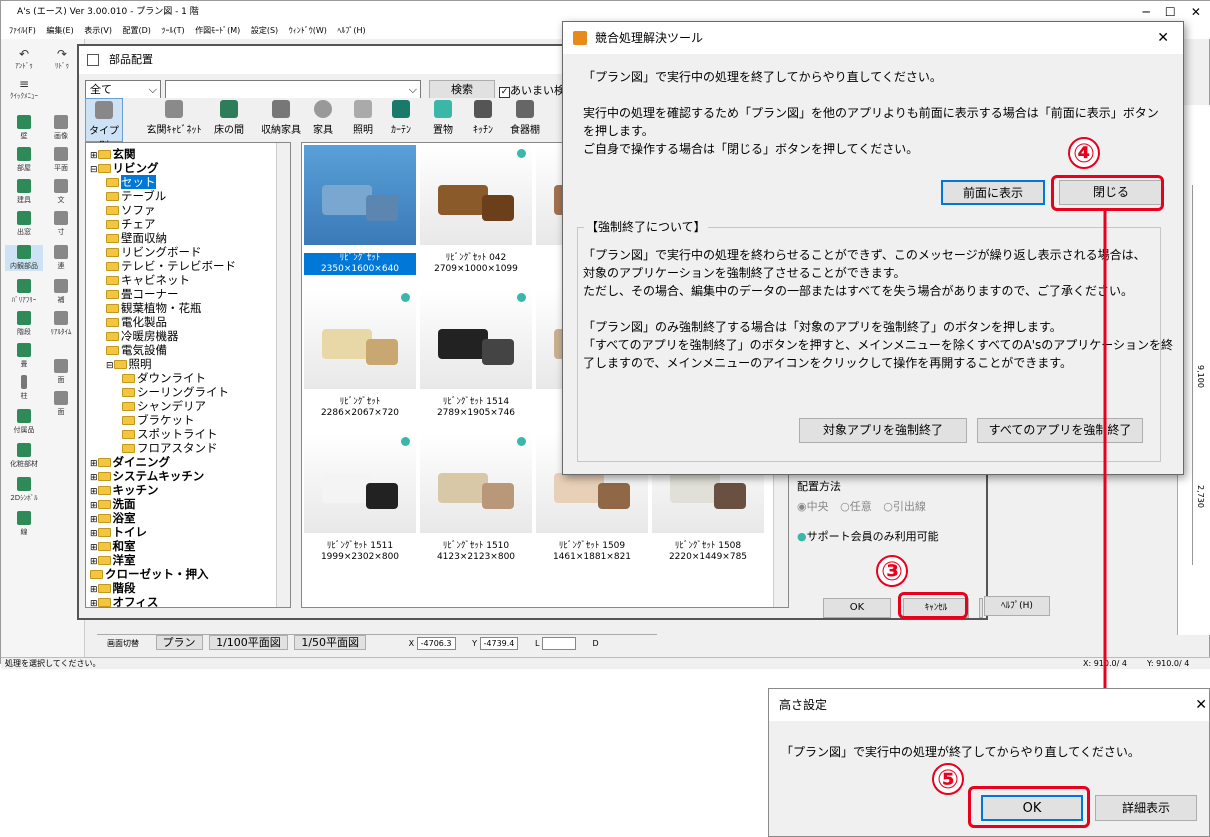 The width and height of the screenshot is (1210, 837). Describe the element at coordinates (24, 160) in the screenshot. I see `tool-room: 部屋` at that location.